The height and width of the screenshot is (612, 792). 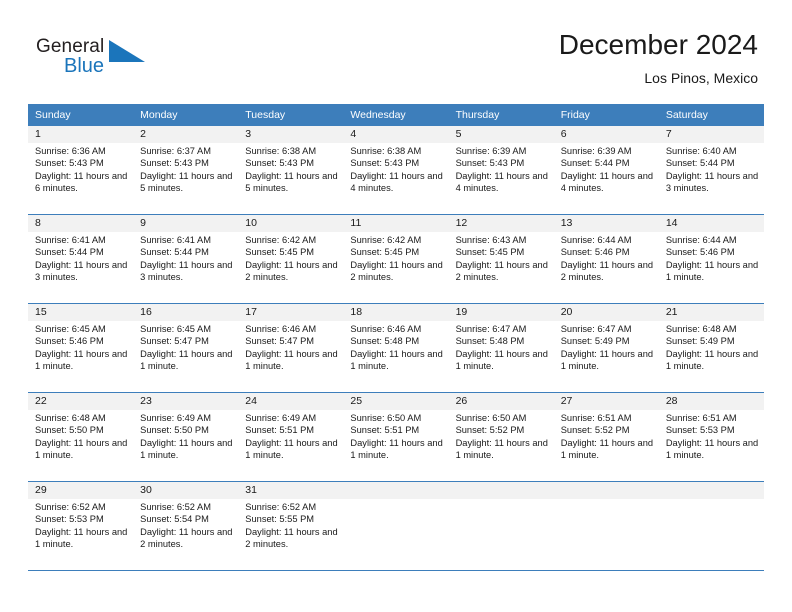 What do you see at coordinates (80, 223) in the screenshot?
I see `day-number: 8` at bounding box center [80, 223].